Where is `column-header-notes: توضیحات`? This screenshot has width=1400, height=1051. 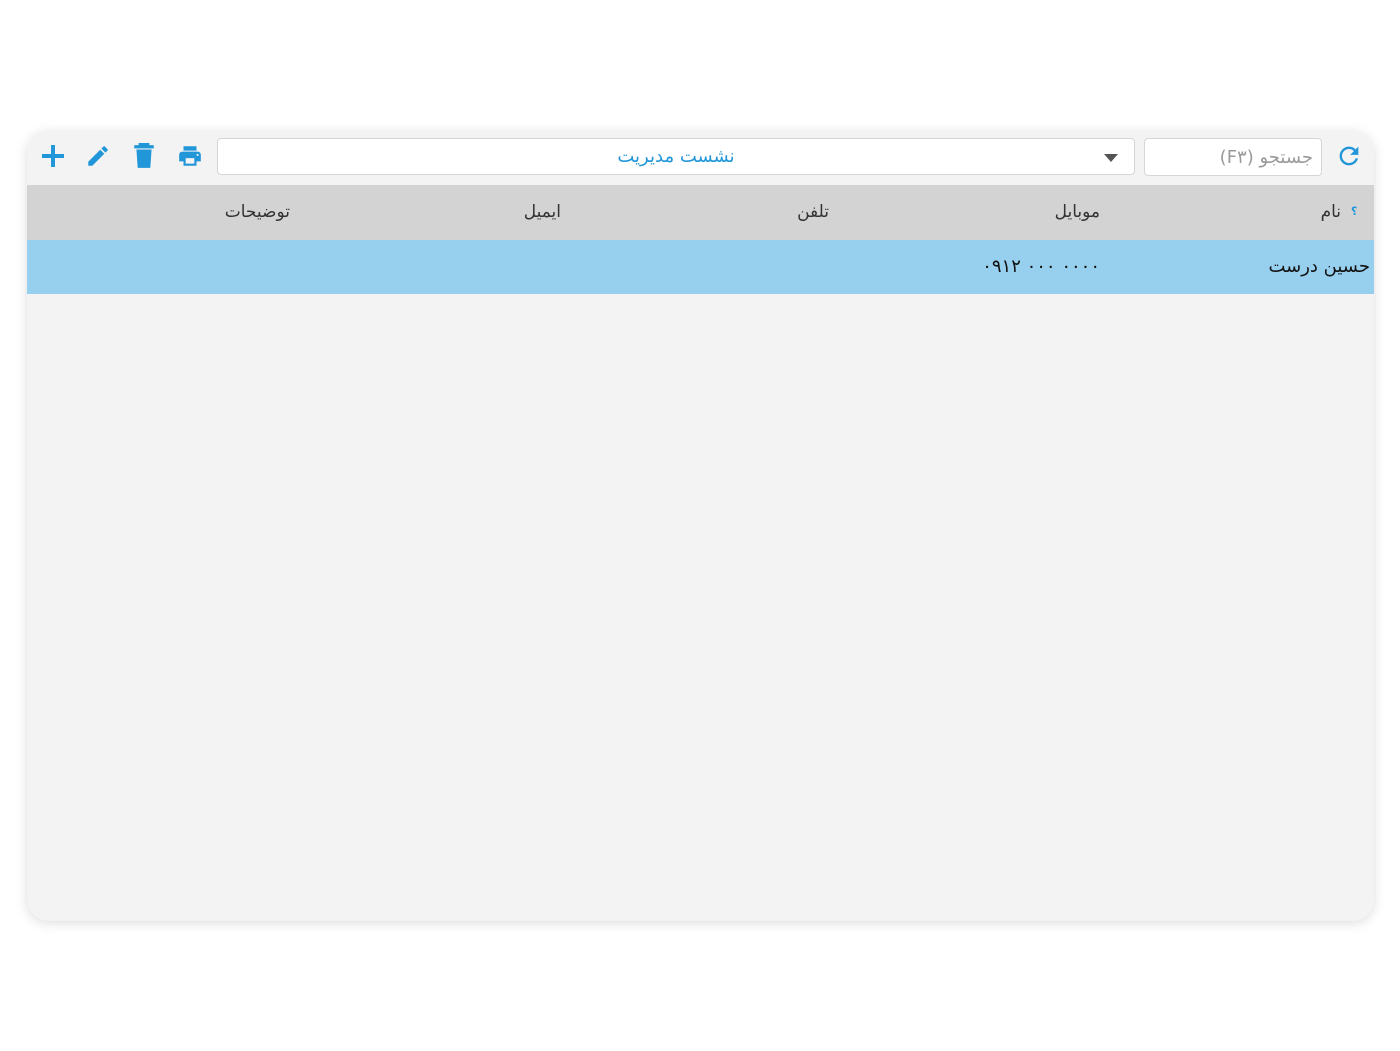 column-header-notes: توضیحات is located at coordinates (257, 212).